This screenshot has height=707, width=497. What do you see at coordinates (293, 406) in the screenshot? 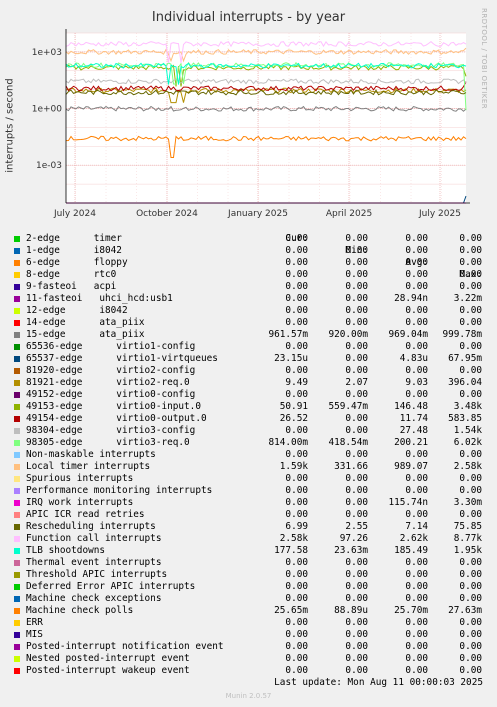
I see `legend-cur-value: 50.91` at bounding box center [293, 406].